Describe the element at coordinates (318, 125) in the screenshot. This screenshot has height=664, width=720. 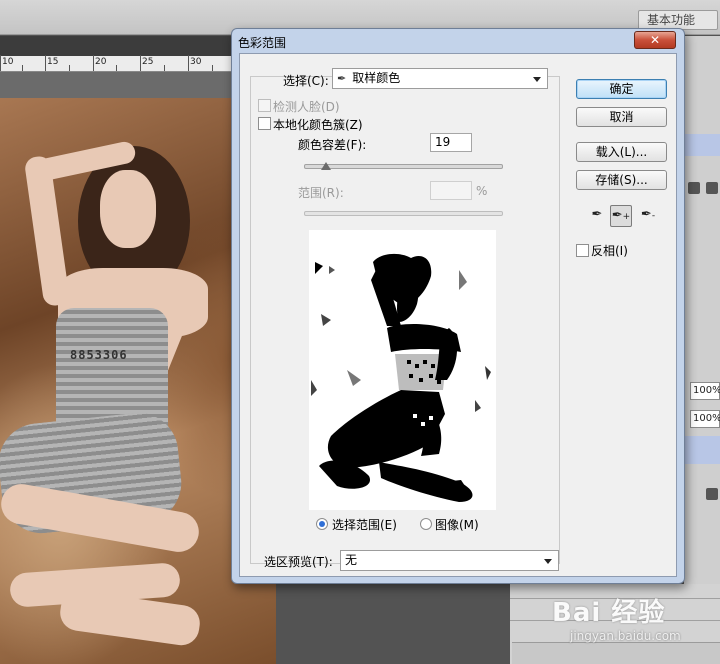
I see `localized-clusters-label: 本地化颜色簇(Z)` at that location.